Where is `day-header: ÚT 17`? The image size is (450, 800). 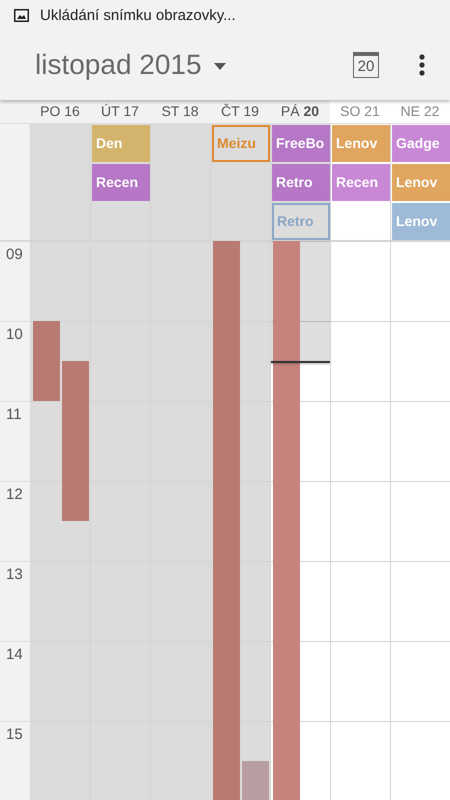 day-header: ÚT 17 is located at coordinates (120, 111).